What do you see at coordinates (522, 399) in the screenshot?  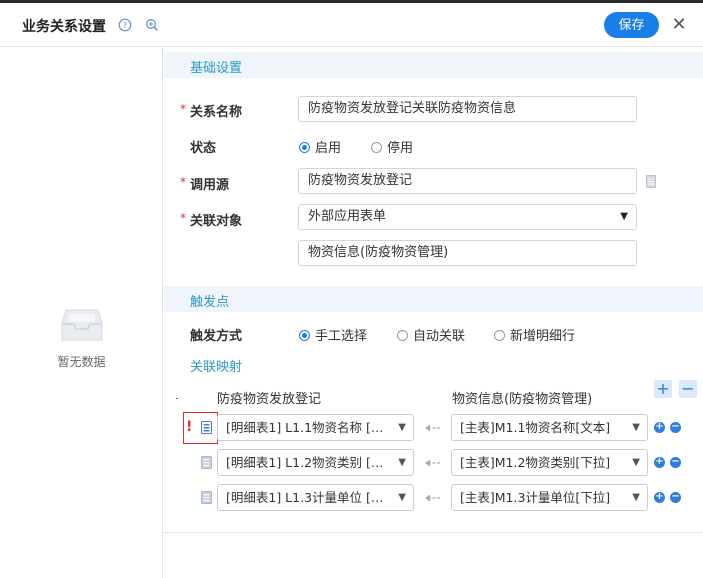 I see `mapping-right-header: 物资信息(防疫物资管理)` at bounding box center [522, 399].